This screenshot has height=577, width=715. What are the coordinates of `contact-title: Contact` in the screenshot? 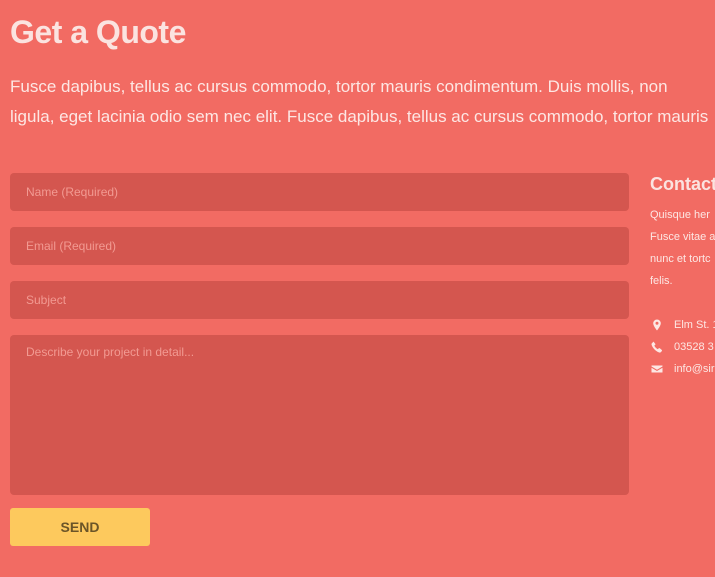 It's located at (682, 184).